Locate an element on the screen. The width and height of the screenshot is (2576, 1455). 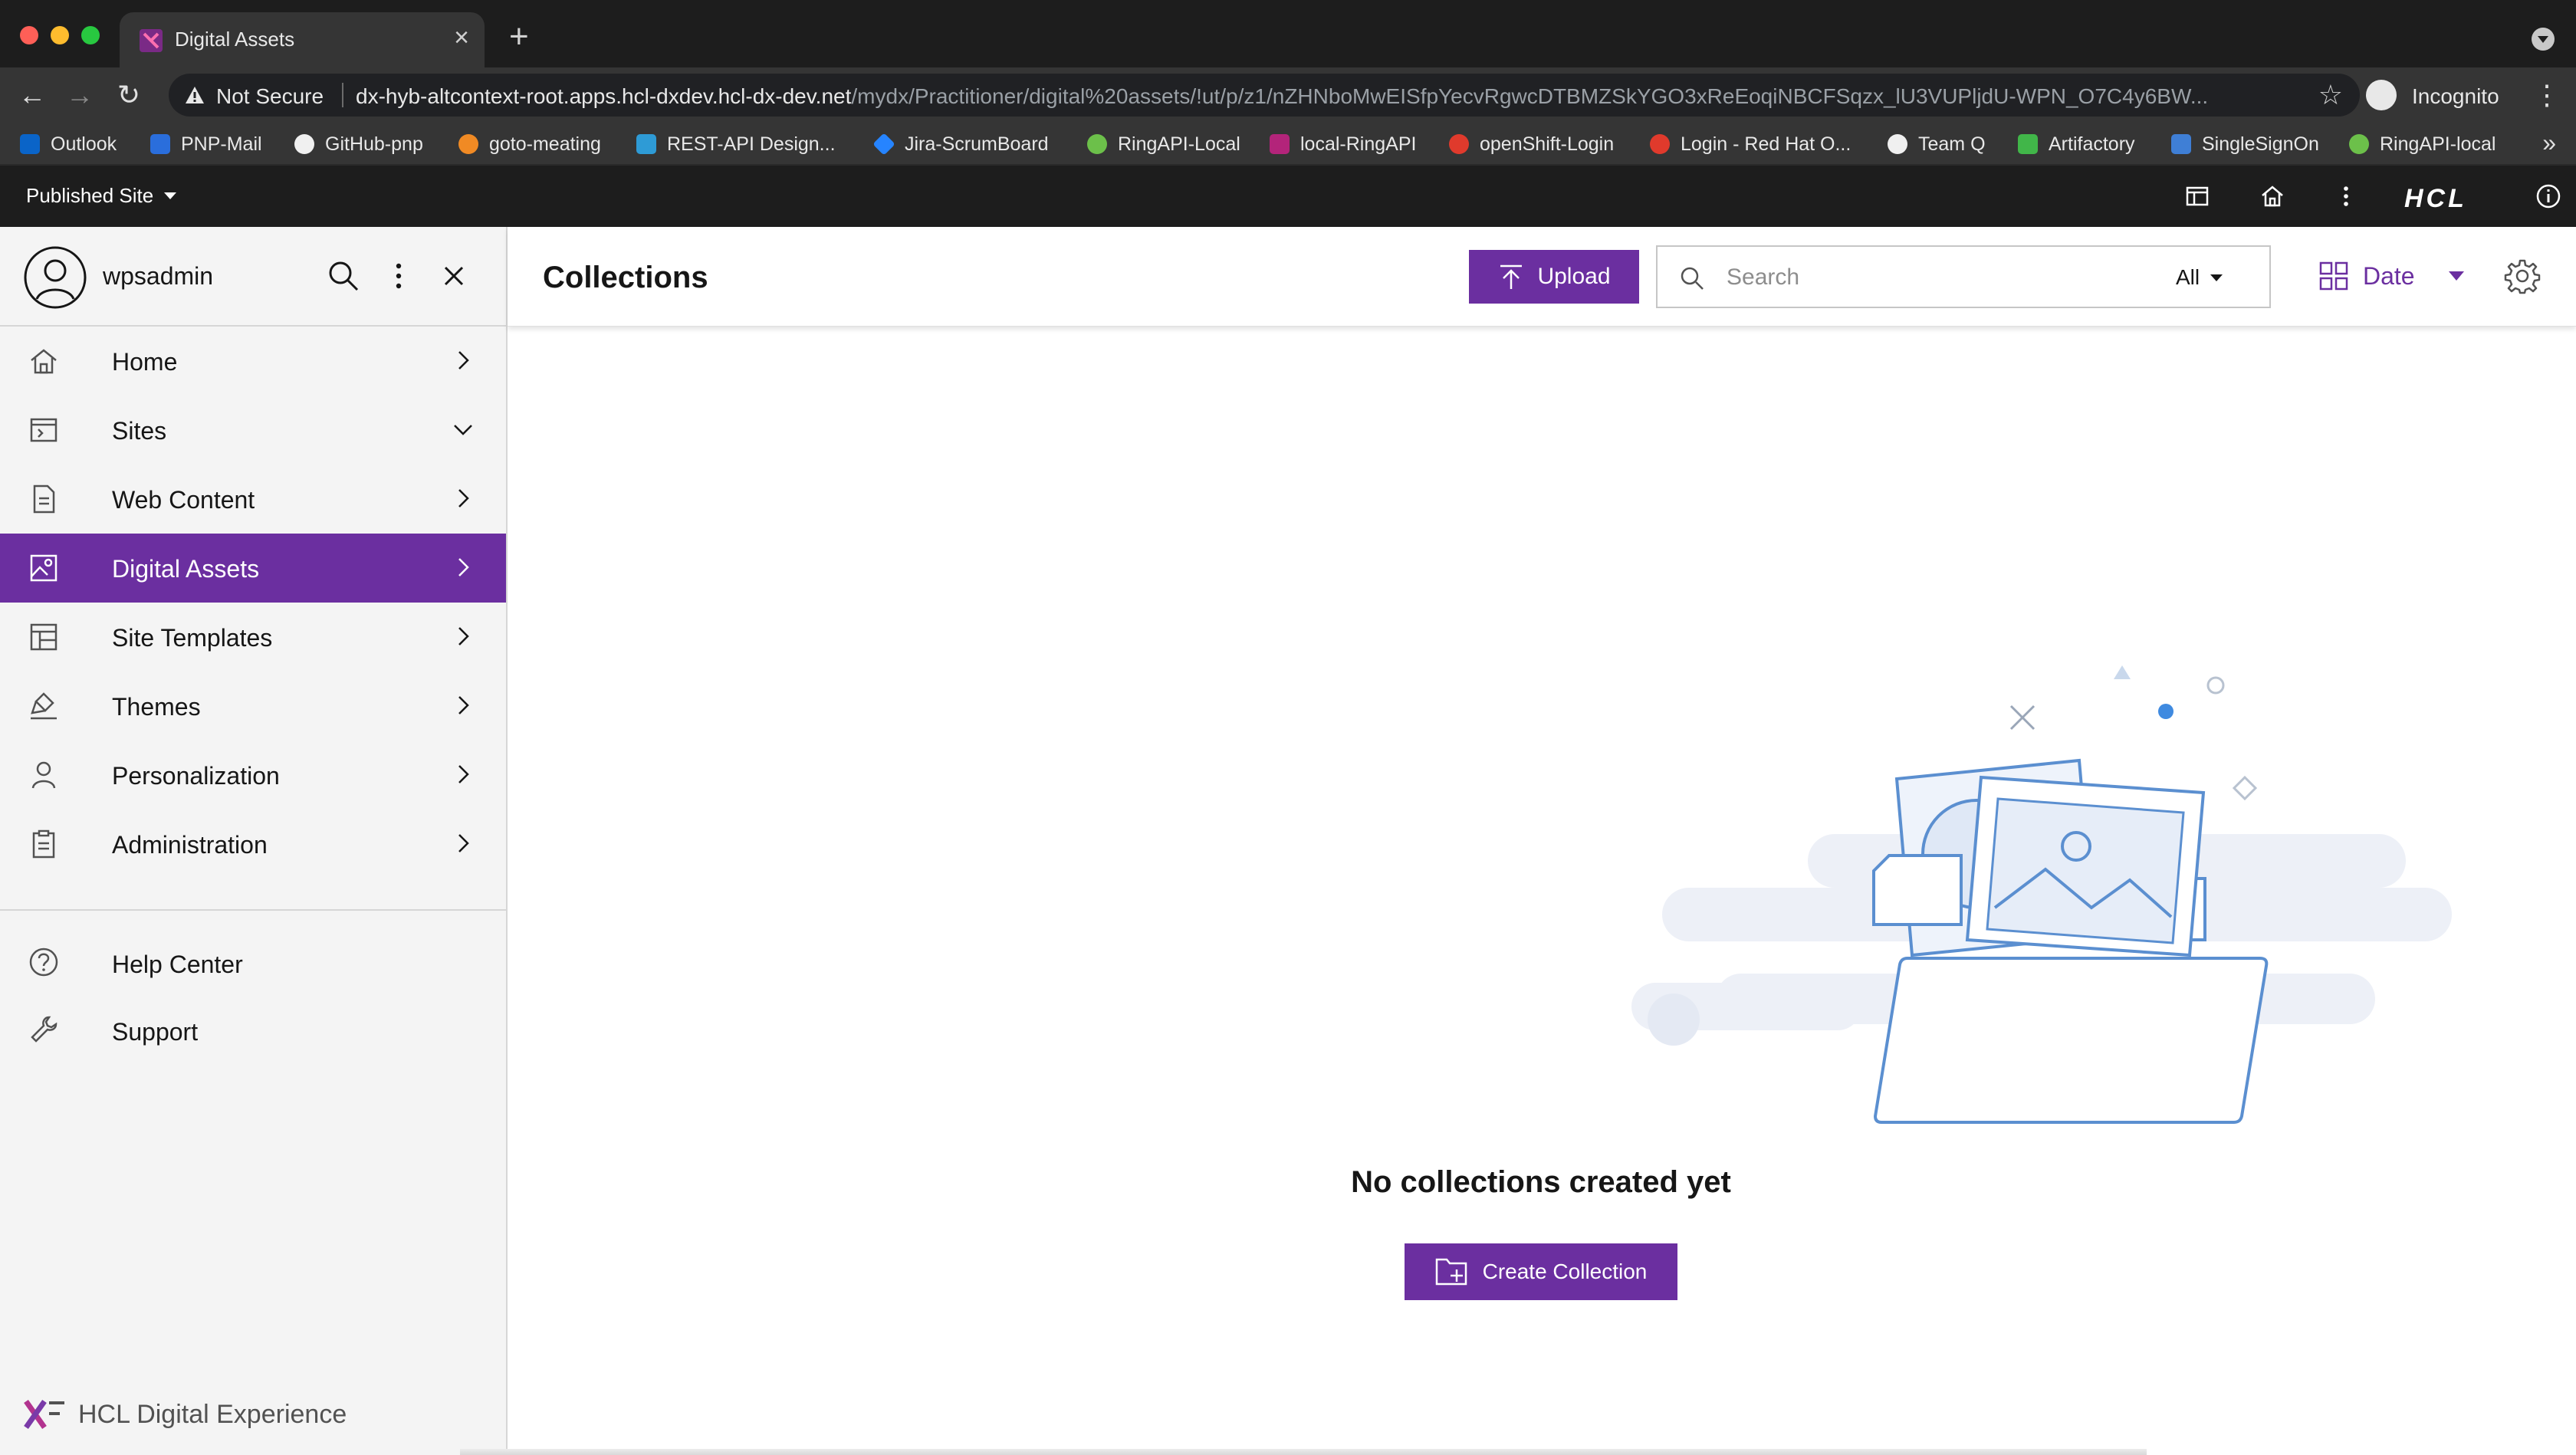
reload-button: ↻ is located at coordinates (129, 95).